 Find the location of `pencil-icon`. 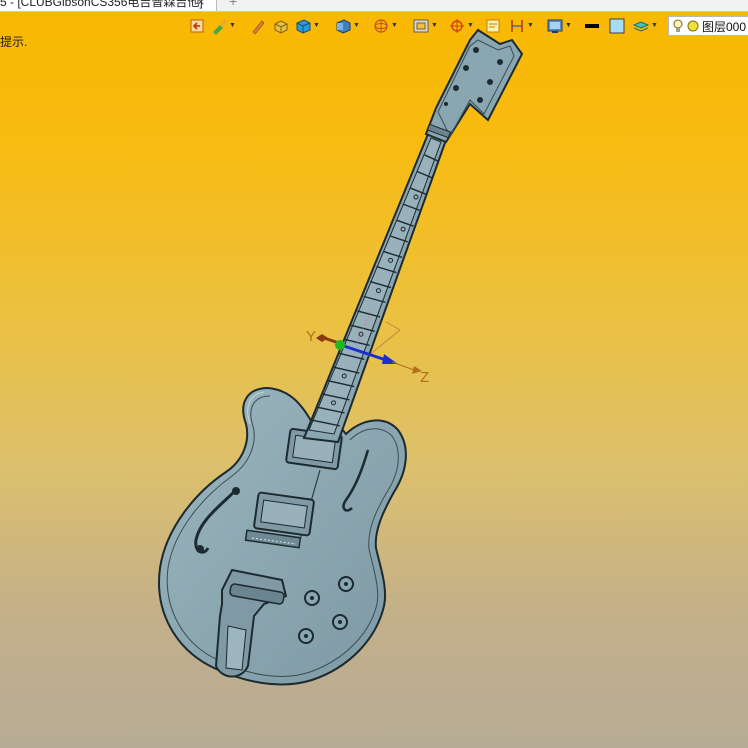

pencil-icon is located at coordinates (258, 27).